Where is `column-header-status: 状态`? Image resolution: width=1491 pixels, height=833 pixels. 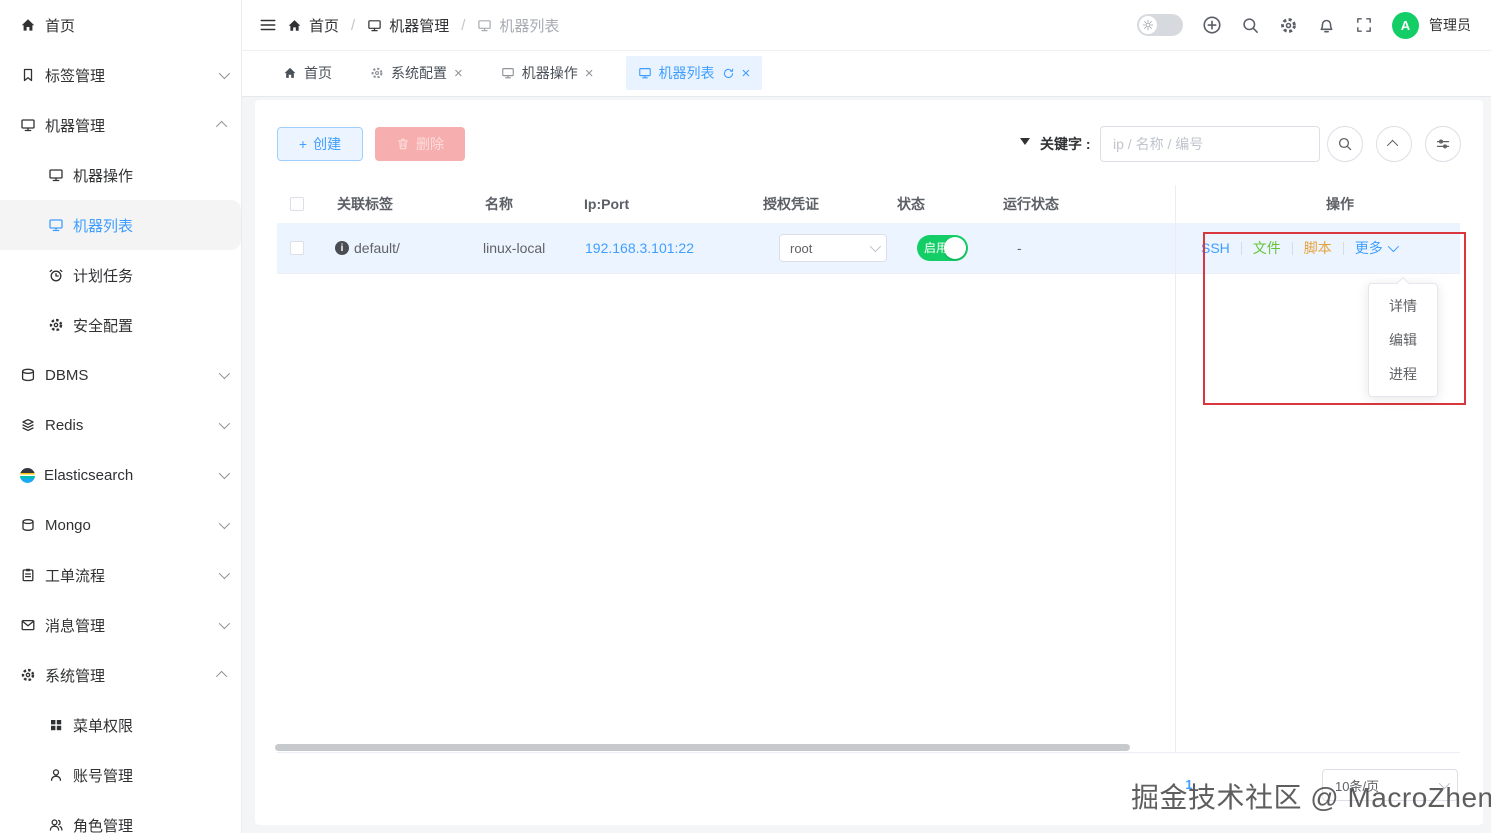 column-header-status: 状态 is located at coordinates (911, 204).